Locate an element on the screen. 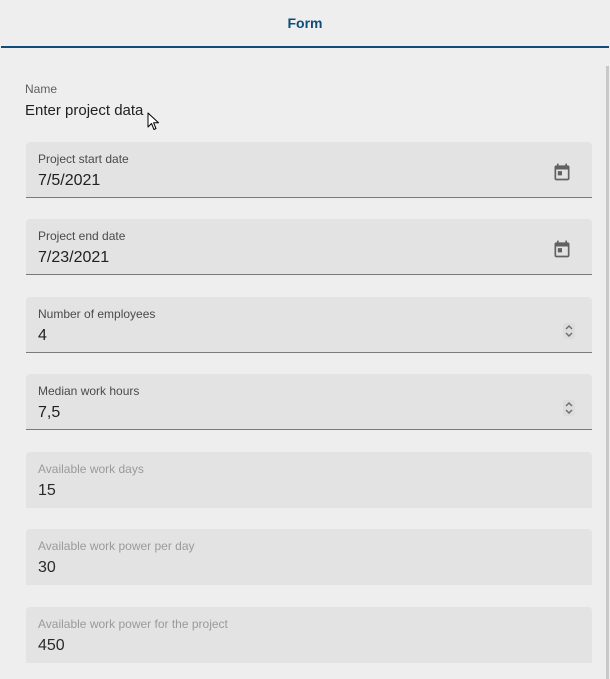 The image size is (610, 679). number-of-employees-label: Number of employees is located at coordinates (97, 314).